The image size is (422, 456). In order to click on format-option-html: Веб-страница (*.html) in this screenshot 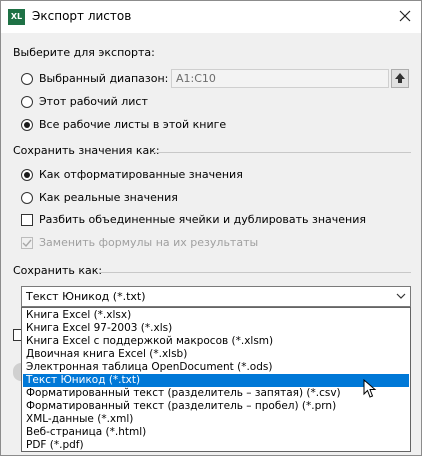, I will do `click(216, 432)`.